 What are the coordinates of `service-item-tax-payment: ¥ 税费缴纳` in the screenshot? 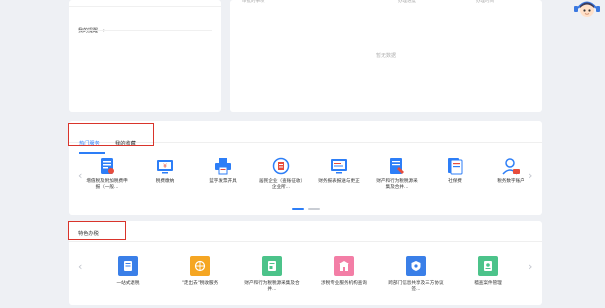 It's located at (165, 171).